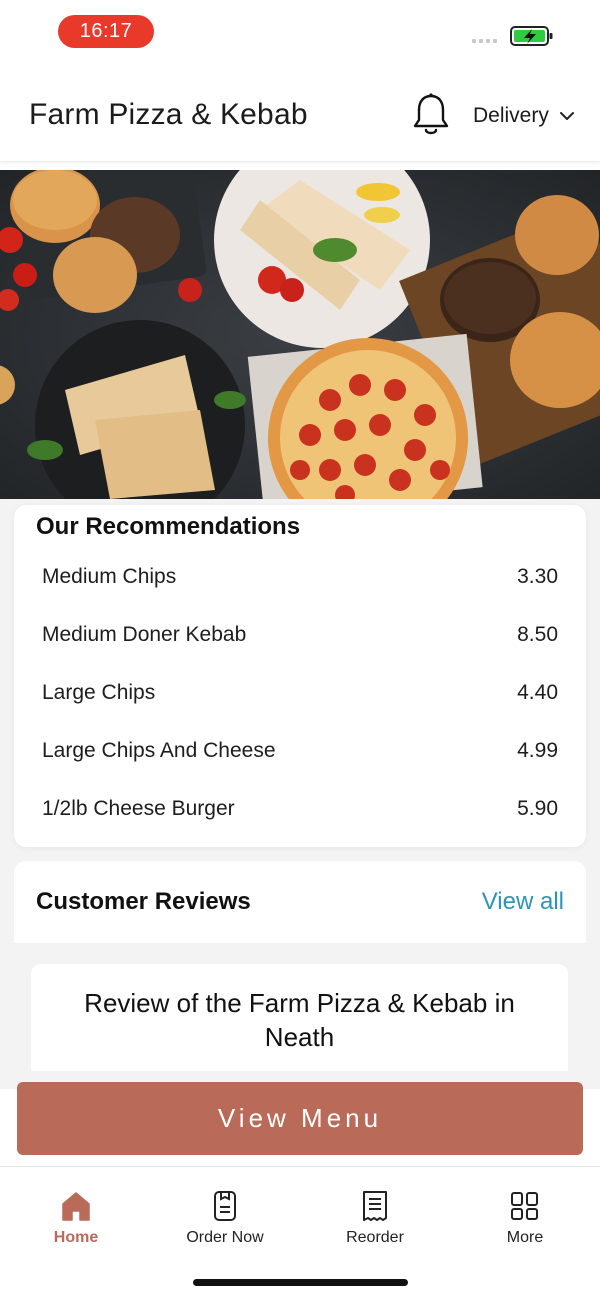  Describe the element at coordinates (138, 808) in the screenshot. I see `item-name: 1/2lb Cheese Burger` at that location.